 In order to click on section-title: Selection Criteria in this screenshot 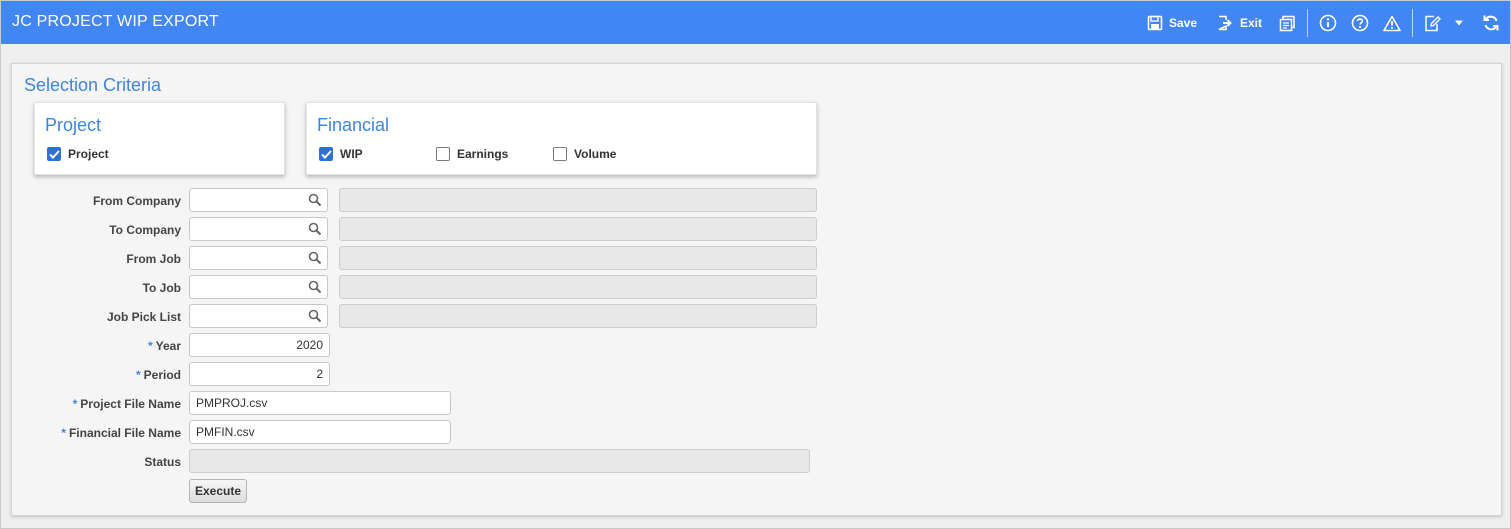, I will do `click(93, 85)`.